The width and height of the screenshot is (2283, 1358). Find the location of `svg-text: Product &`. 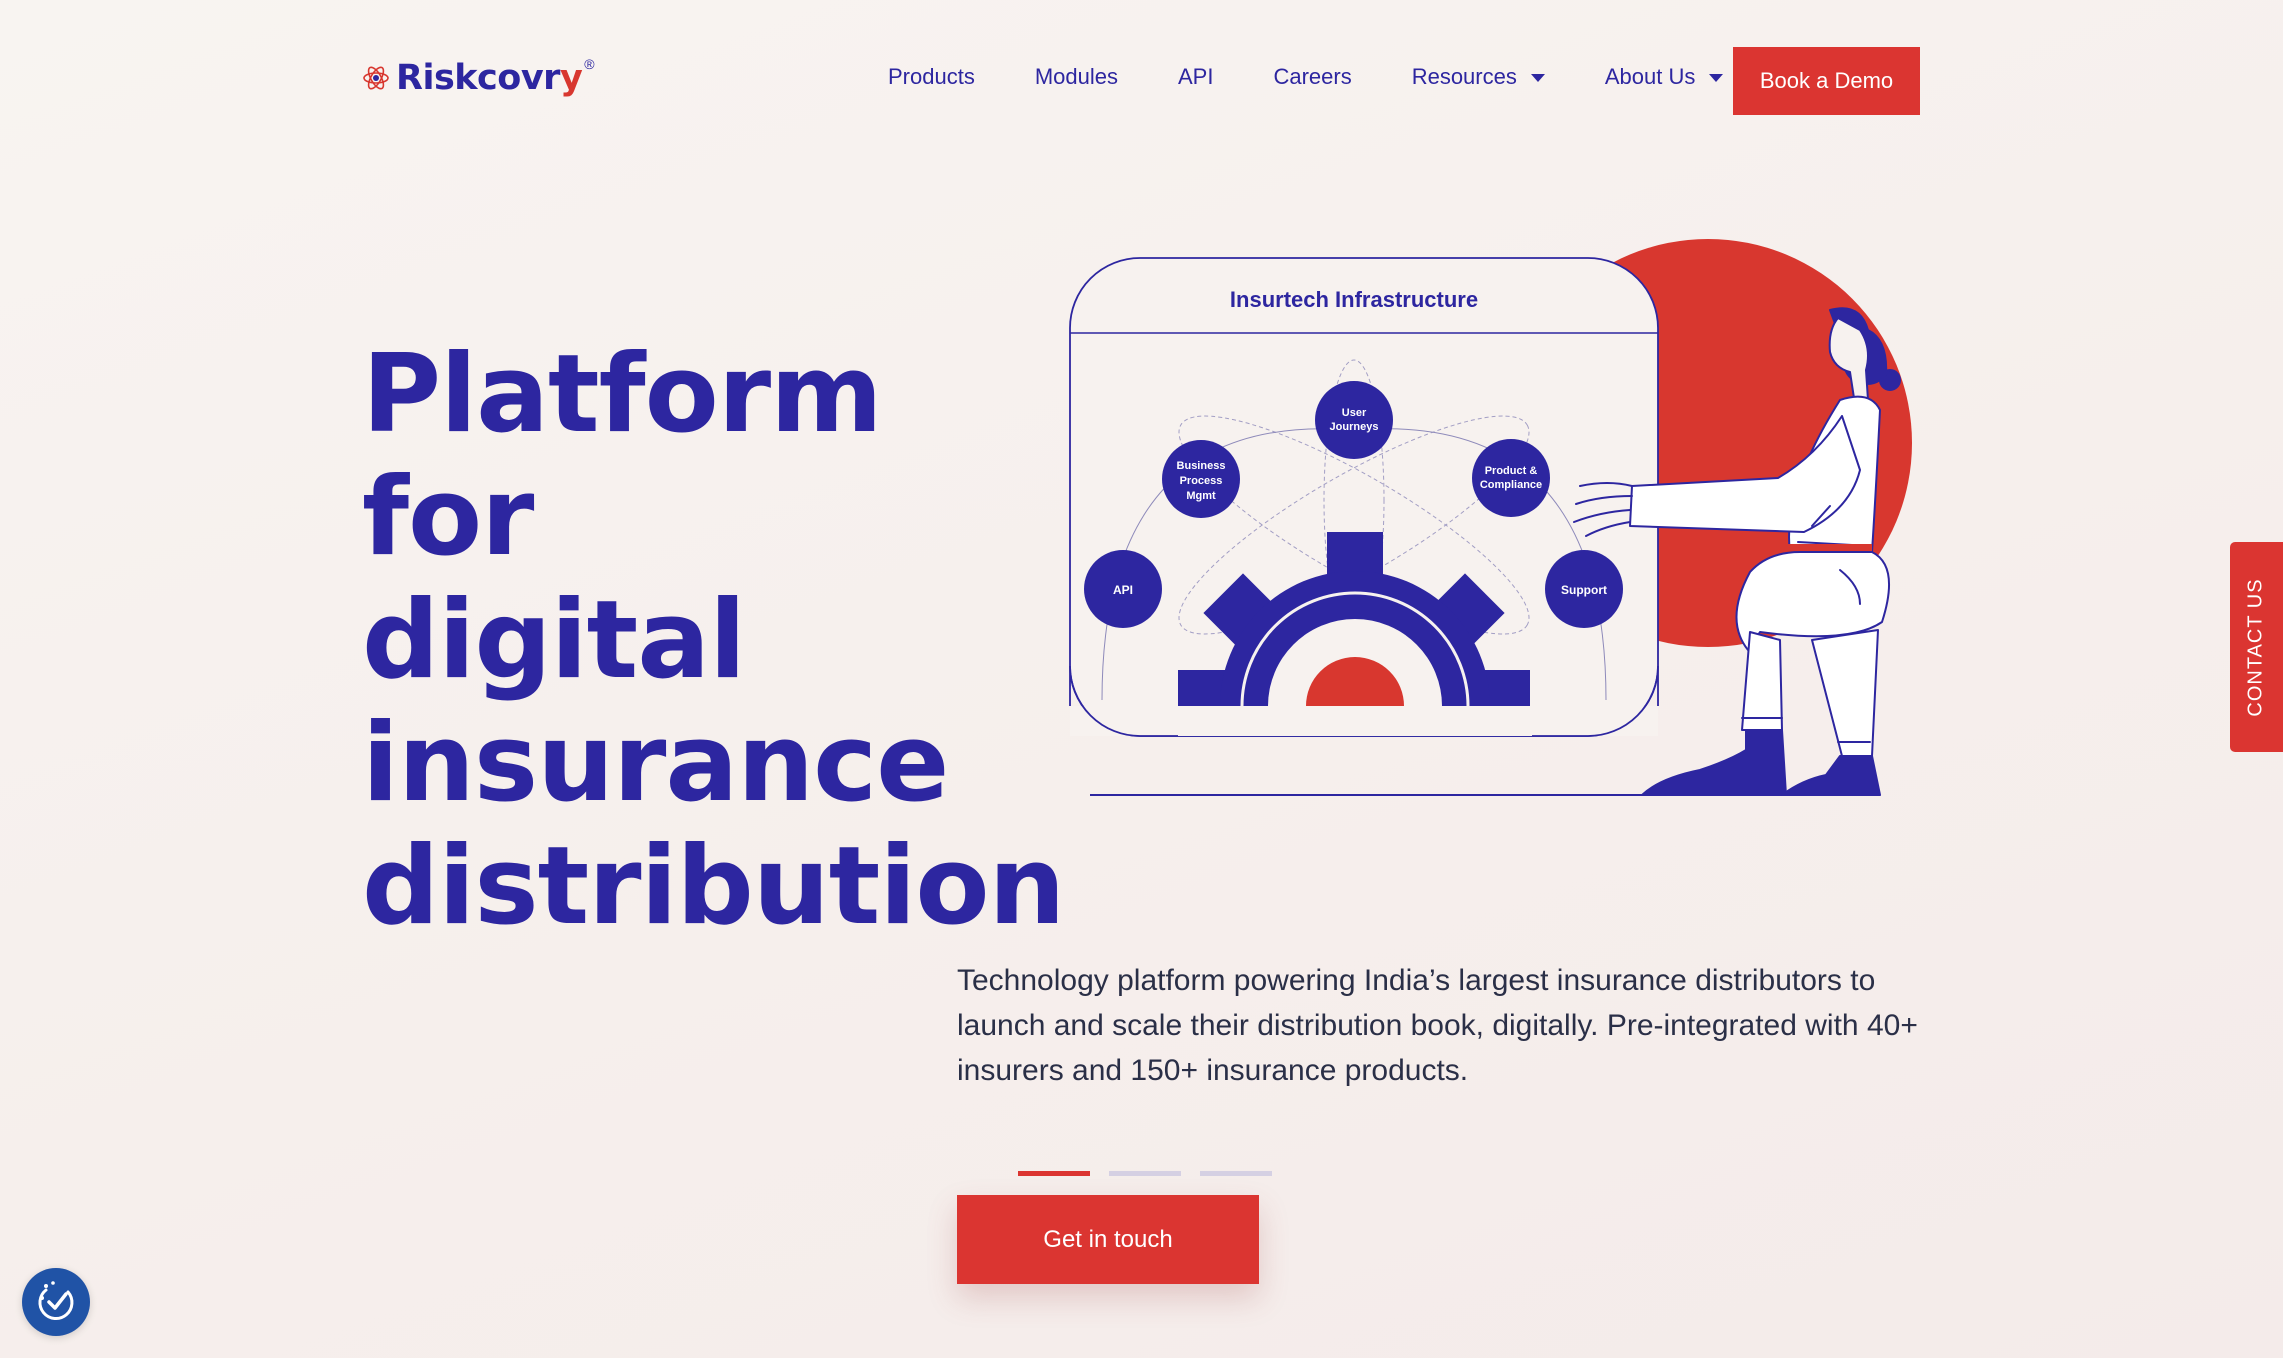

svg-text: Product & is located at coordinates (1511, 471).